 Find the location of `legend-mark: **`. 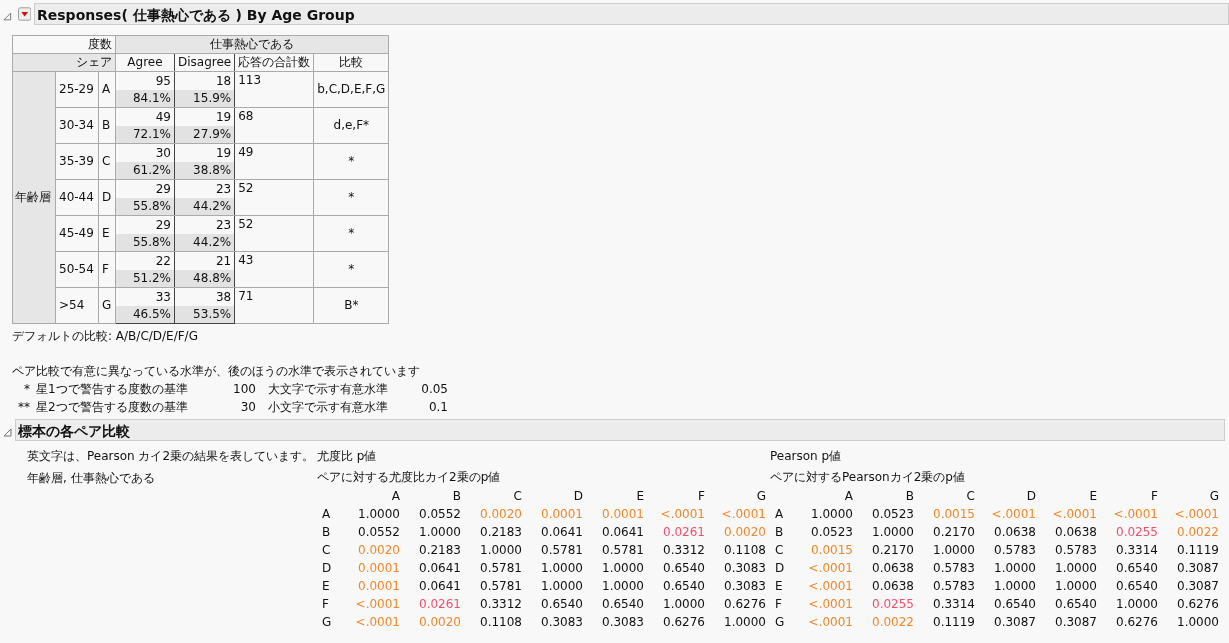

legend-mark: ** is located at coordinates (24, 407).